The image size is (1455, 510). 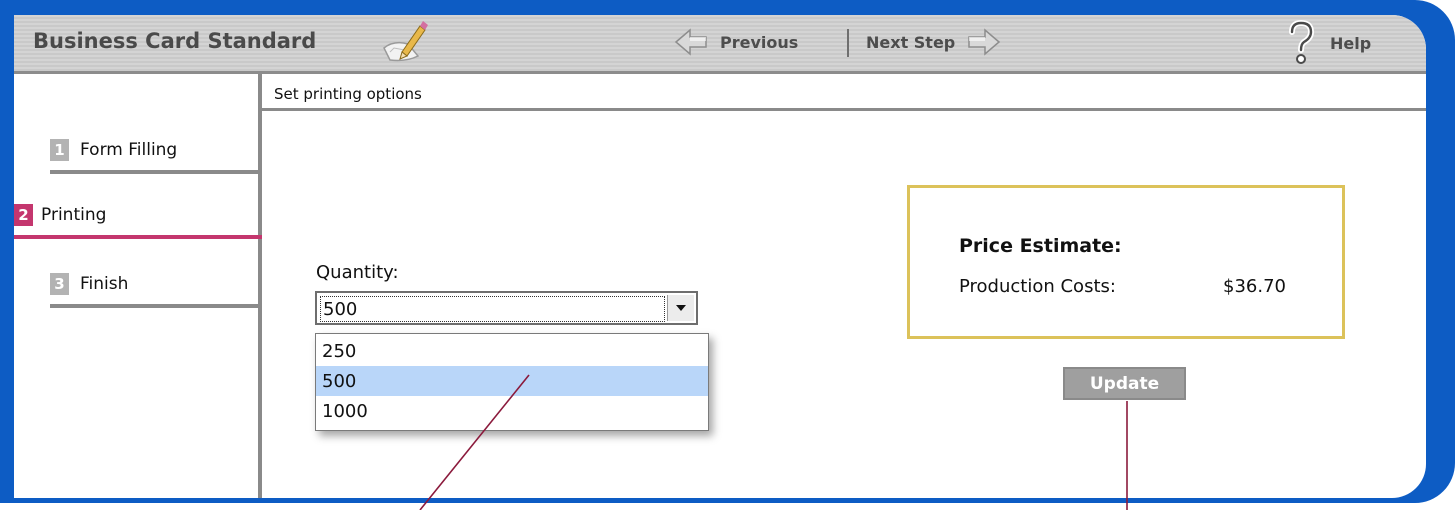 I want to click on help-button: Help, so click(x=1328, y=43).